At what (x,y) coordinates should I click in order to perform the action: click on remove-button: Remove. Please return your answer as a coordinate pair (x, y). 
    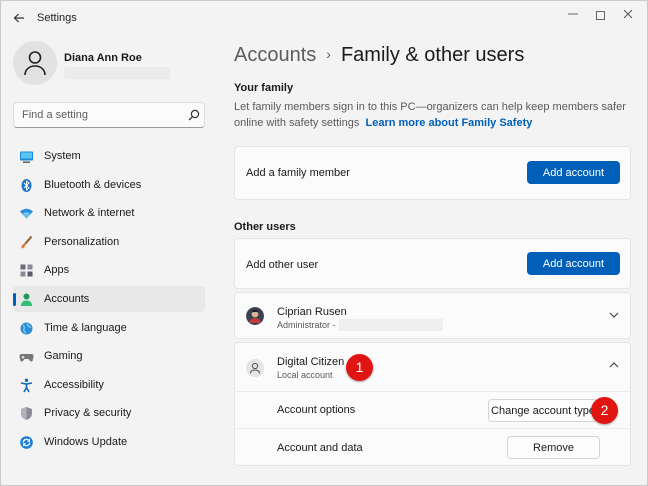
    Looking at the image, I should click on (553, 447).